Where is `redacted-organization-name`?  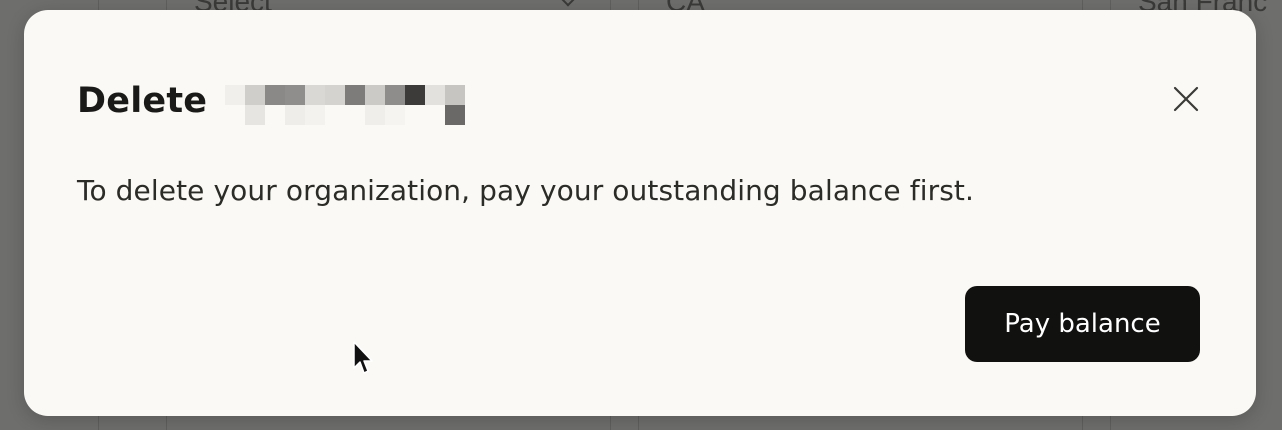
redacted-organization-name is located at coordinates (345, 105).